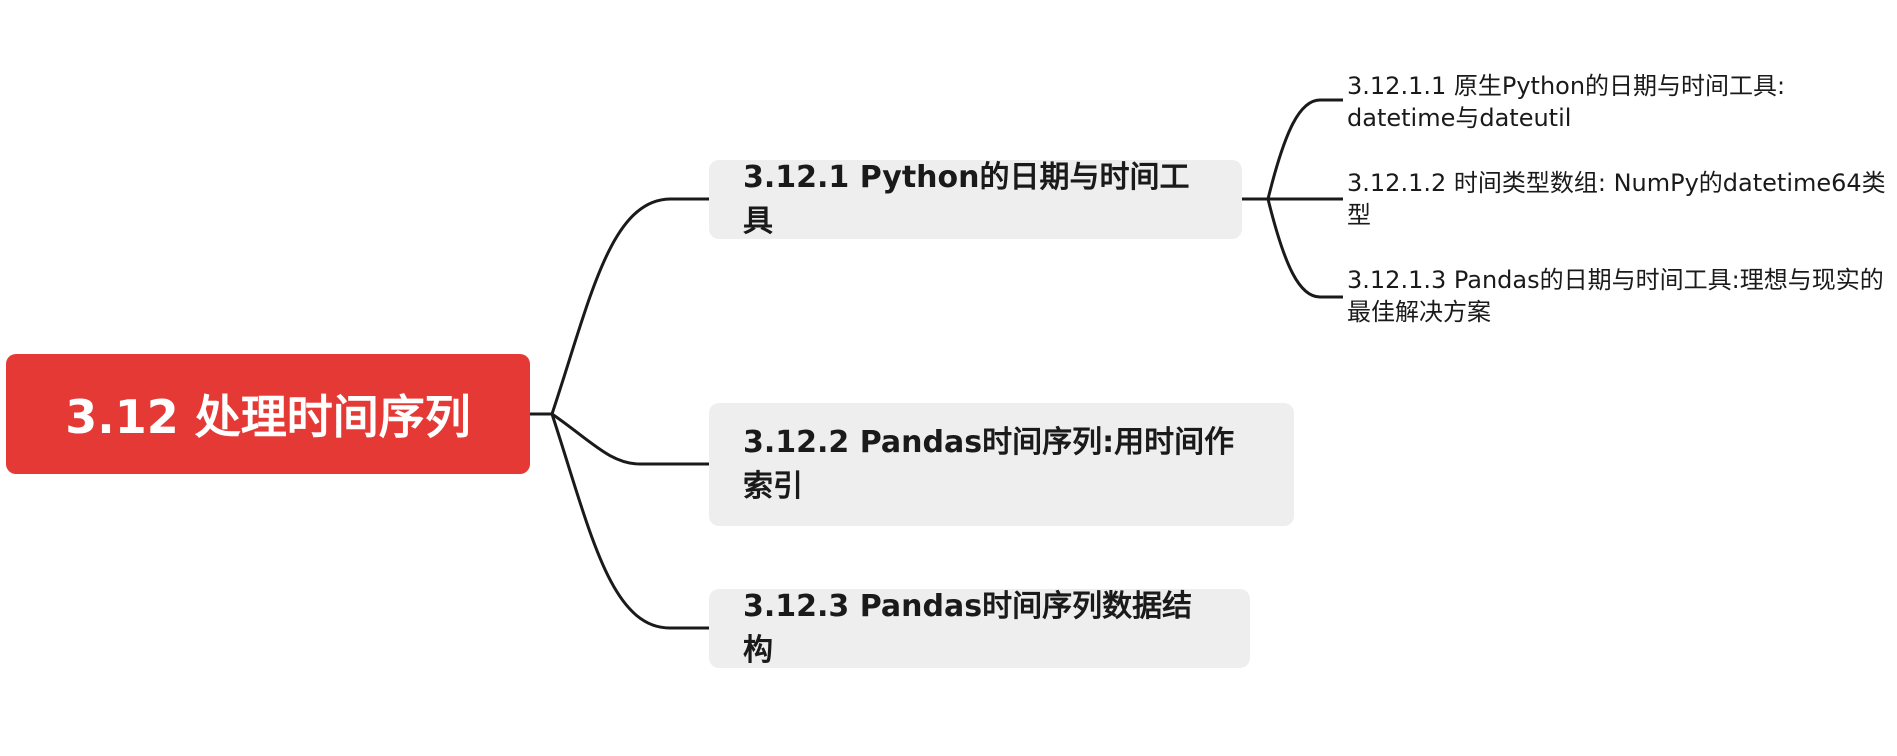  Describe the element at coordinates (966, 199) in the screenshot. I see `topic-node-label: 3.12.1 Python的日期与时间工具` at that location.